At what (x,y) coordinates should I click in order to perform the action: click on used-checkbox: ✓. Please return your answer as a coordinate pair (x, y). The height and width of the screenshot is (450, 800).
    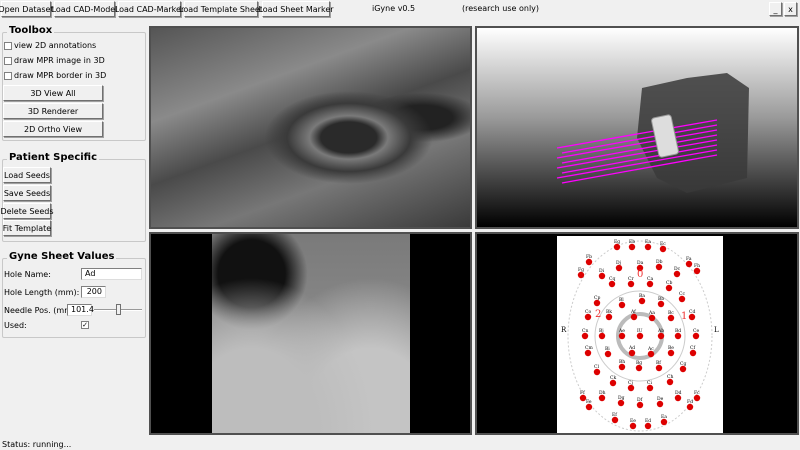
    Looking at the image, I should click on (85, 325).